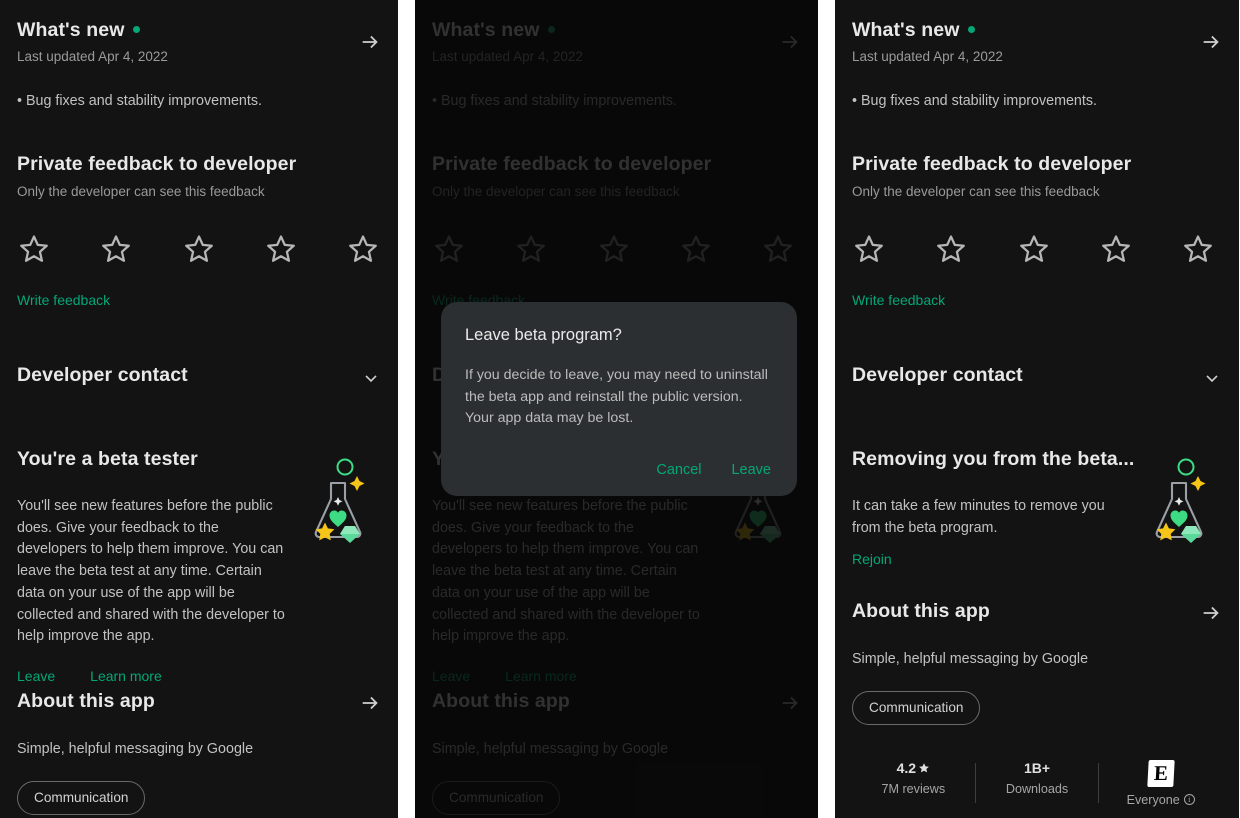 Image resolution: width=1240 pixels, height=818 pixels. Describe the element at coordinates (913, 778) in the screenshot. I see `stat-rating: 4.2 7M reviews` at that location.